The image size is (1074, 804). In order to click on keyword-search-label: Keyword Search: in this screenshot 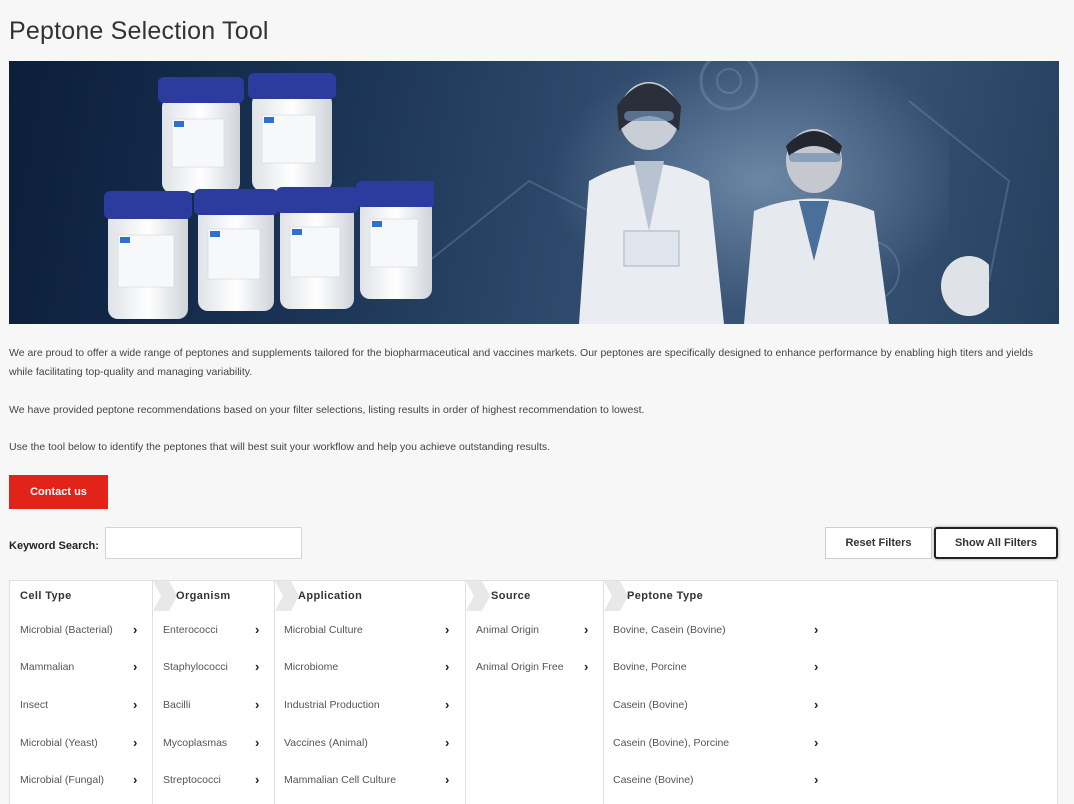, I will do `click(54, 546)`.